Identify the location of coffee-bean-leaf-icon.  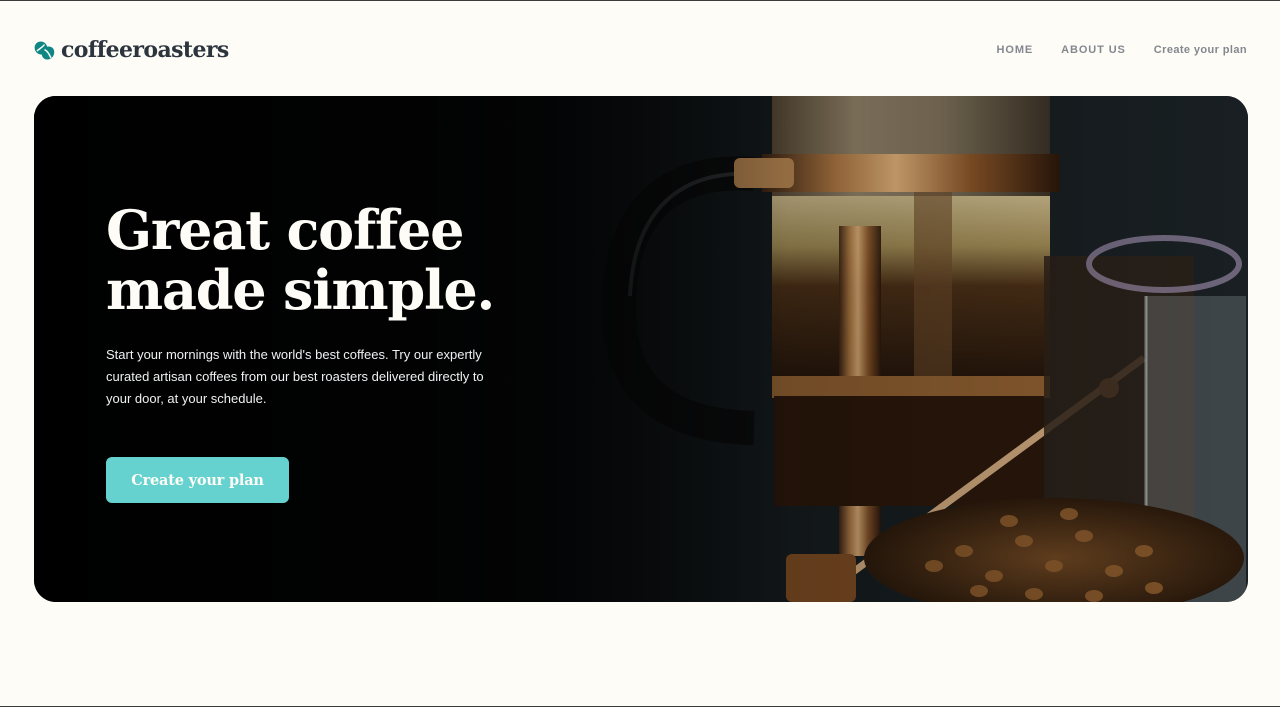
(44, 50).